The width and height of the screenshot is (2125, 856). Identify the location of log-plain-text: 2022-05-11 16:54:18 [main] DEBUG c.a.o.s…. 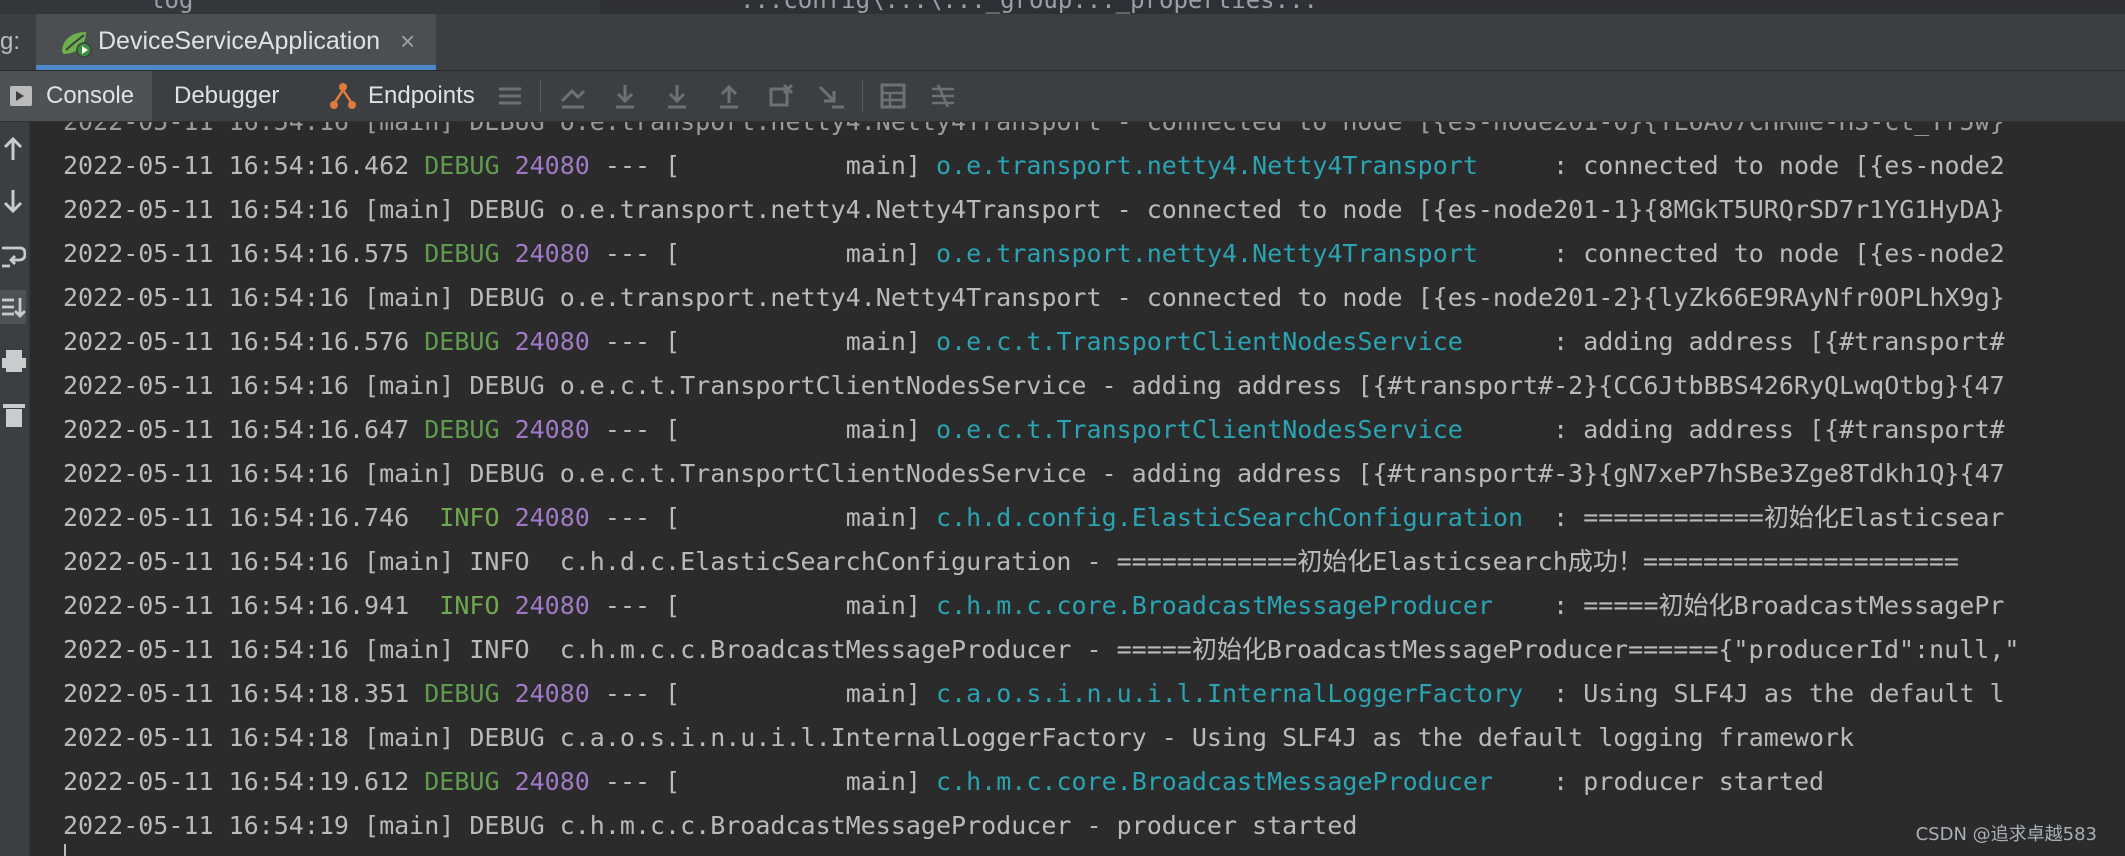
(959, 737).